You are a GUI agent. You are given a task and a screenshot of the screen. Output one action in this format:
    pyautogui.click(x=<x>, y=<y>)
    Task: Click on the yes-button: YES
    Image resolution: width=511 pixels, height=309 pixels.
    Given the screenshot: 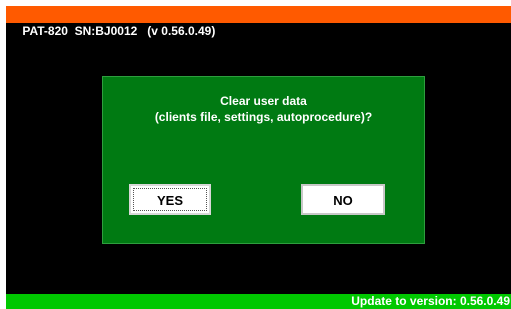 What is the action you would take?
    pyautogui.click(x=170, y=199)
    